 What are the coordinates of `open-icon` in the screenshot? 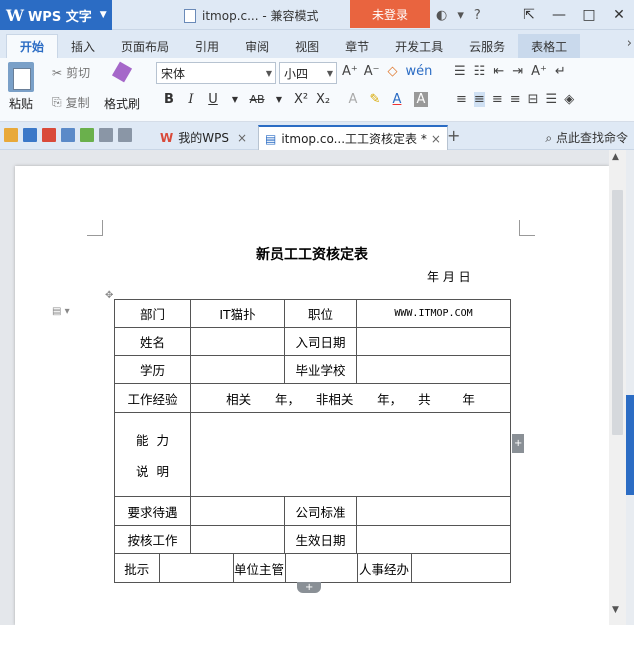 It's located at (11, 135).